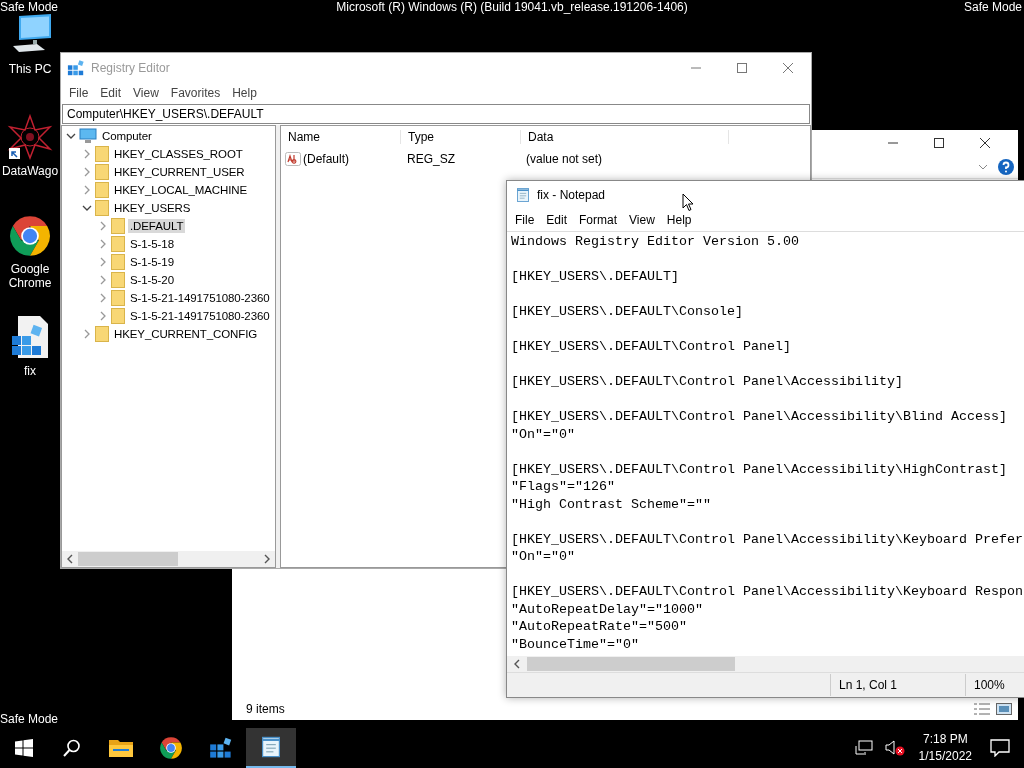 The width and height of the screenshot is (1024, 768). I want to click on text-line: [HKEY_USERS\.DEFAULT\Control Panel\Accessibility\Keyboard Respon, so click(767, 592).